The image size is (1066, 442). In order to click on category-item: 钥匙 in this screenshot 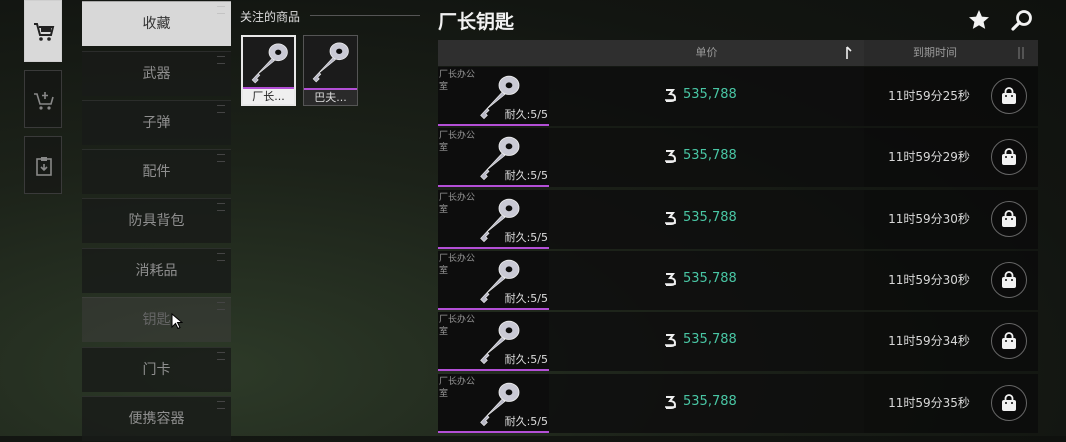, I will do `click(156, 319)`.